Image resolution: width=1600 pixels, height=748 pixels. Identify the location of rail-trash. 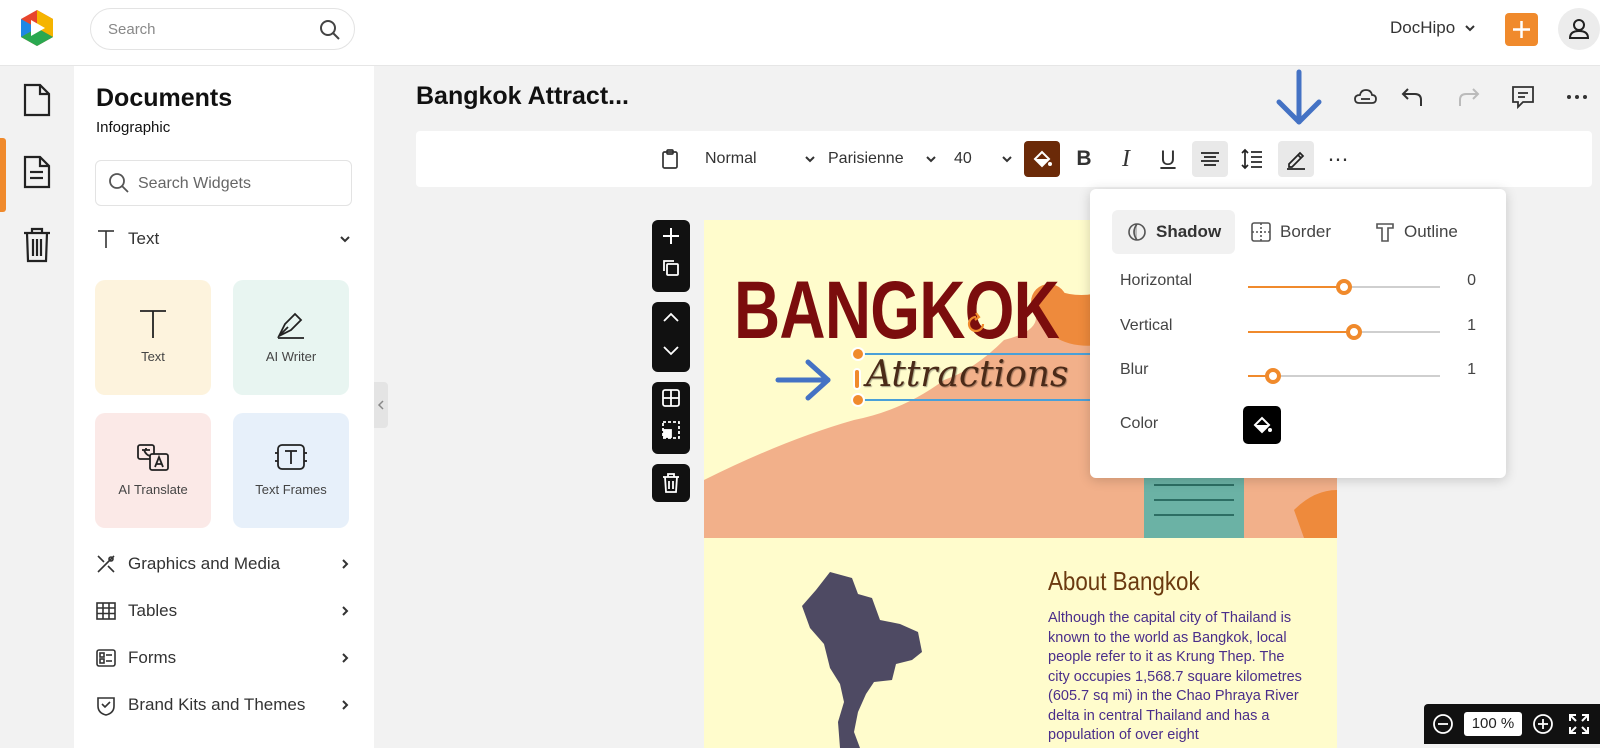
(37, 246).